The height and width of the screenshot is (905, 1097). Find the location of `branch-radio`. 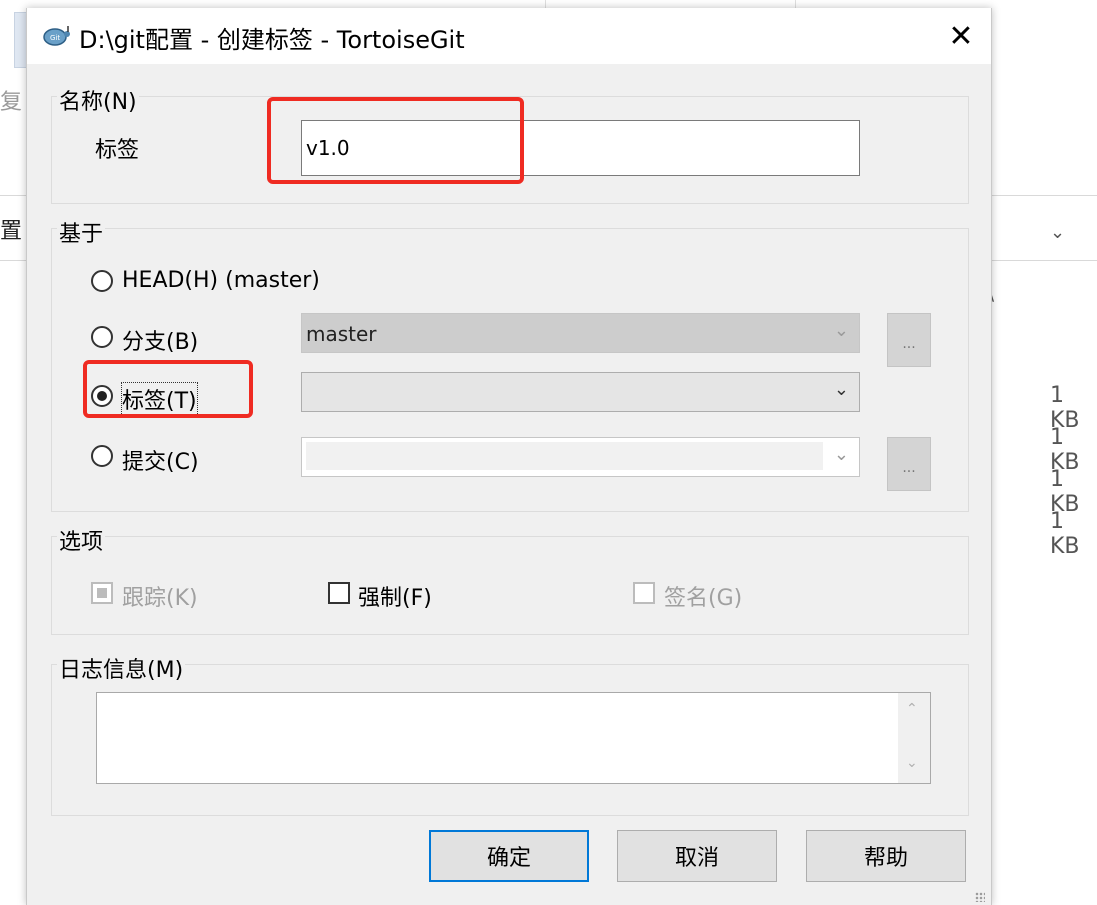

branch-radio is located at coordinates (102, 337).